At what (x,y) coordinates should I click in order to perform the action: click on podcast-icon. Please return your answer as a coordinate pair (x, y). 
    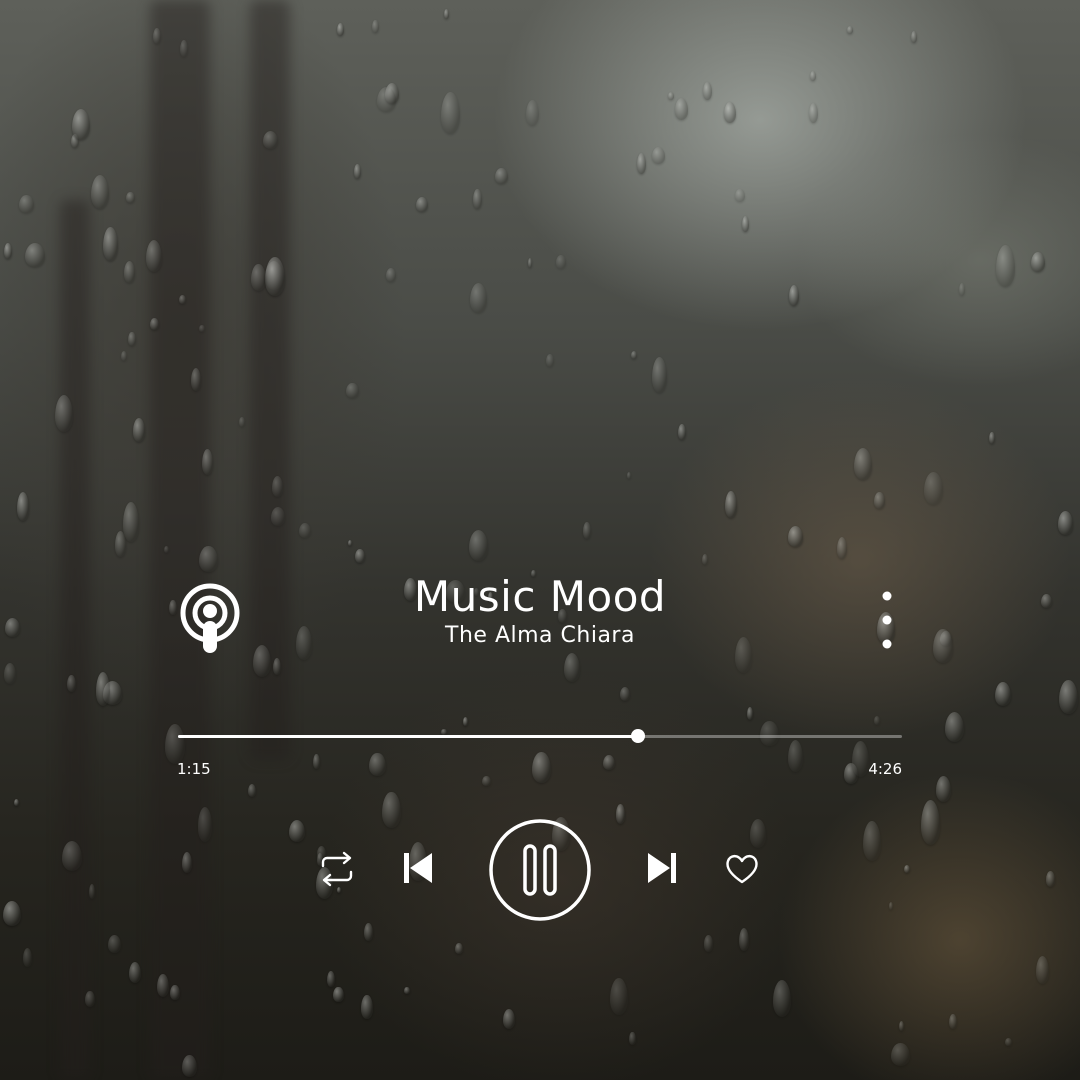
    Looking at the image, I should click on (210, 618).